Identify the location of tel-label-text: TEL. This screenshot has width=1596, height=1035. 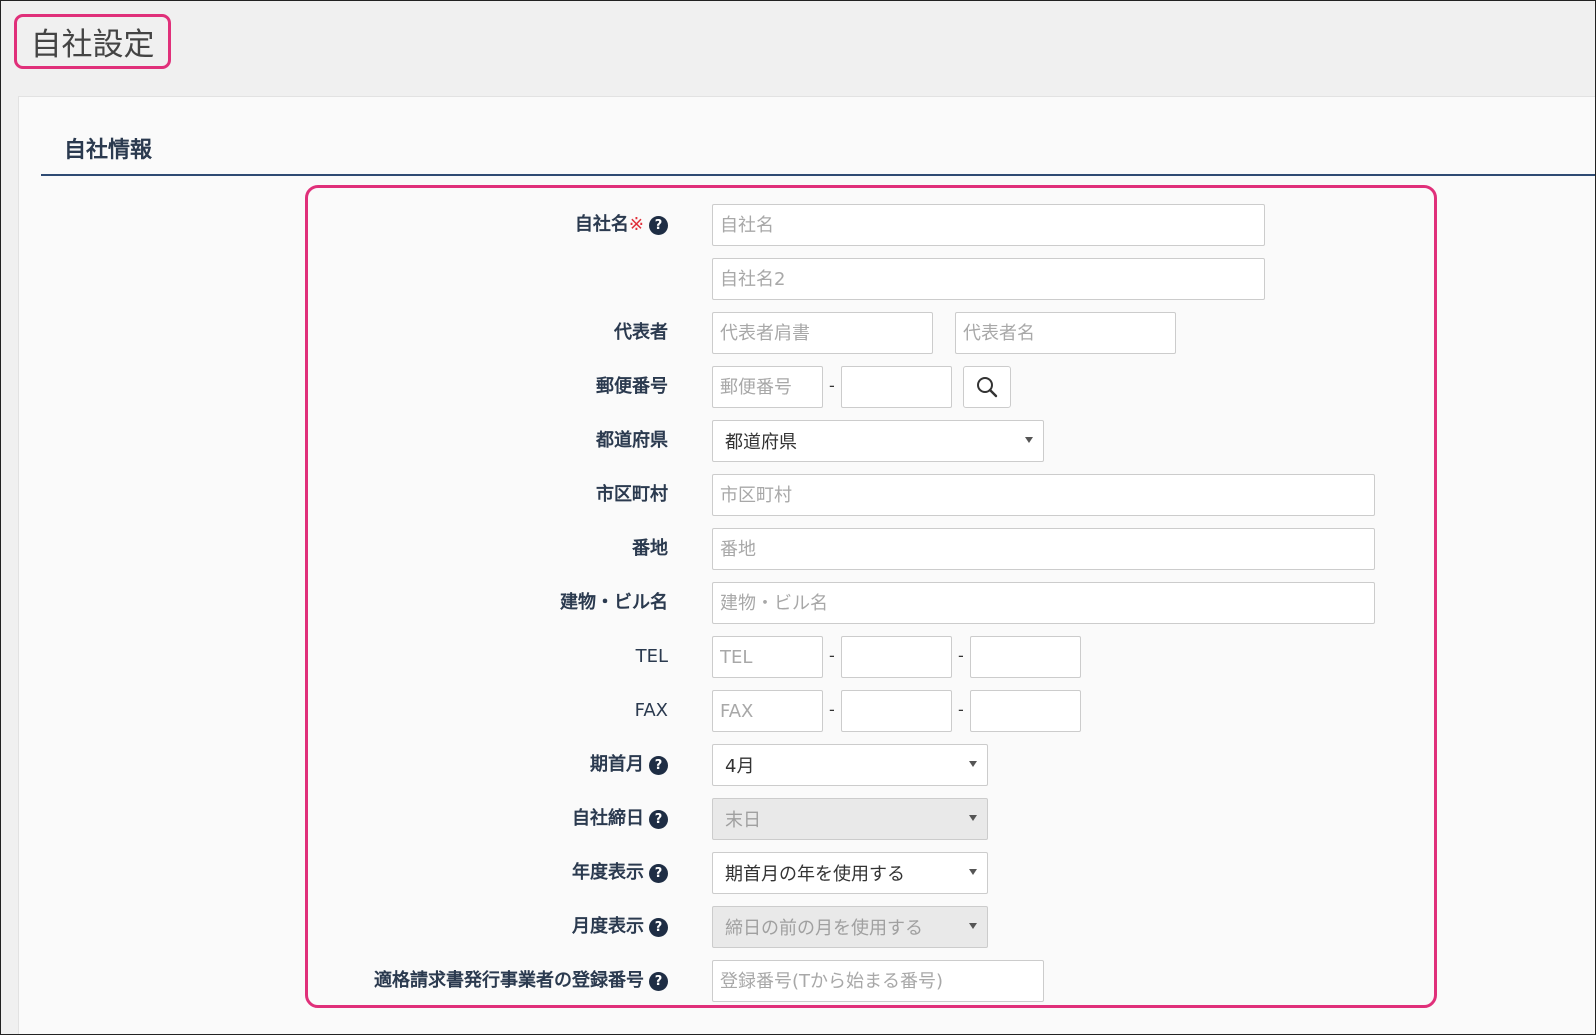
(651, 656).